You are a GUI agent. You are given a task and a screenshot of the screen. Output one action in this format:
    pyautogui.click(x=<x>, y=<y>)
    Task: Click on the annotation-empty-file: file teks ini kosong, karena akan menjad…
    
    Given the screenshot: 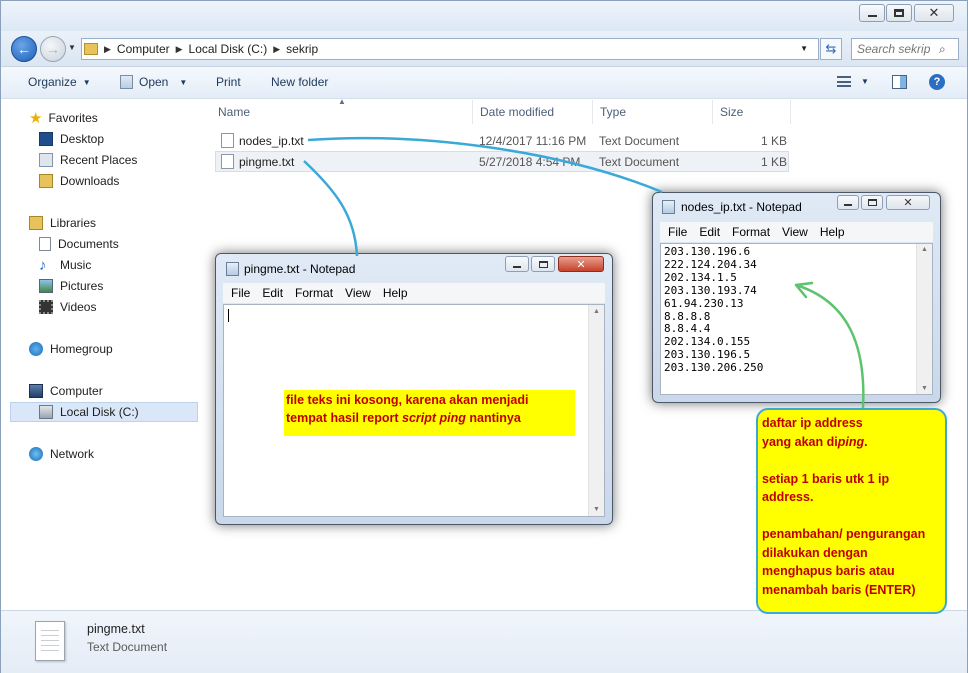 What is the action you would take?
    pyautogui.click(x=429, y=413)
    